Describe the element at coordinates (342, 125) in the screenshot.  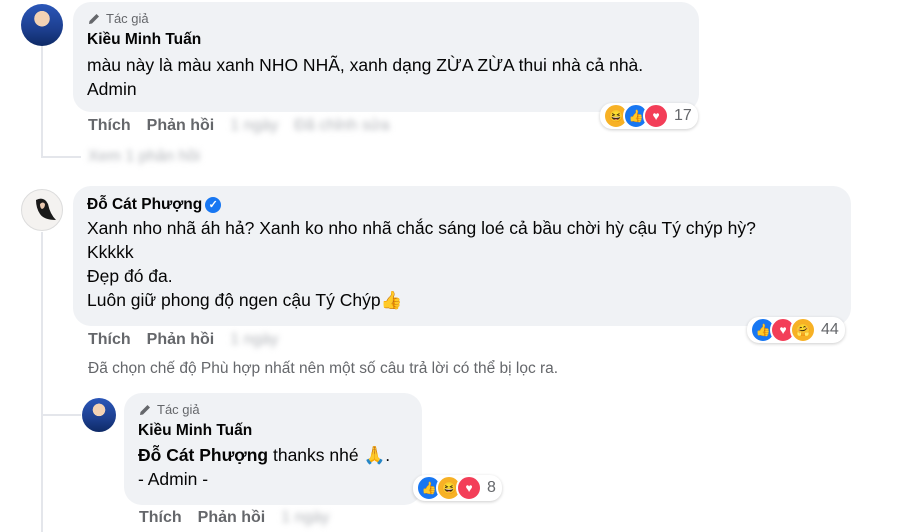
I see `edited-blurred: Đã chỉnh sửa` at that location.